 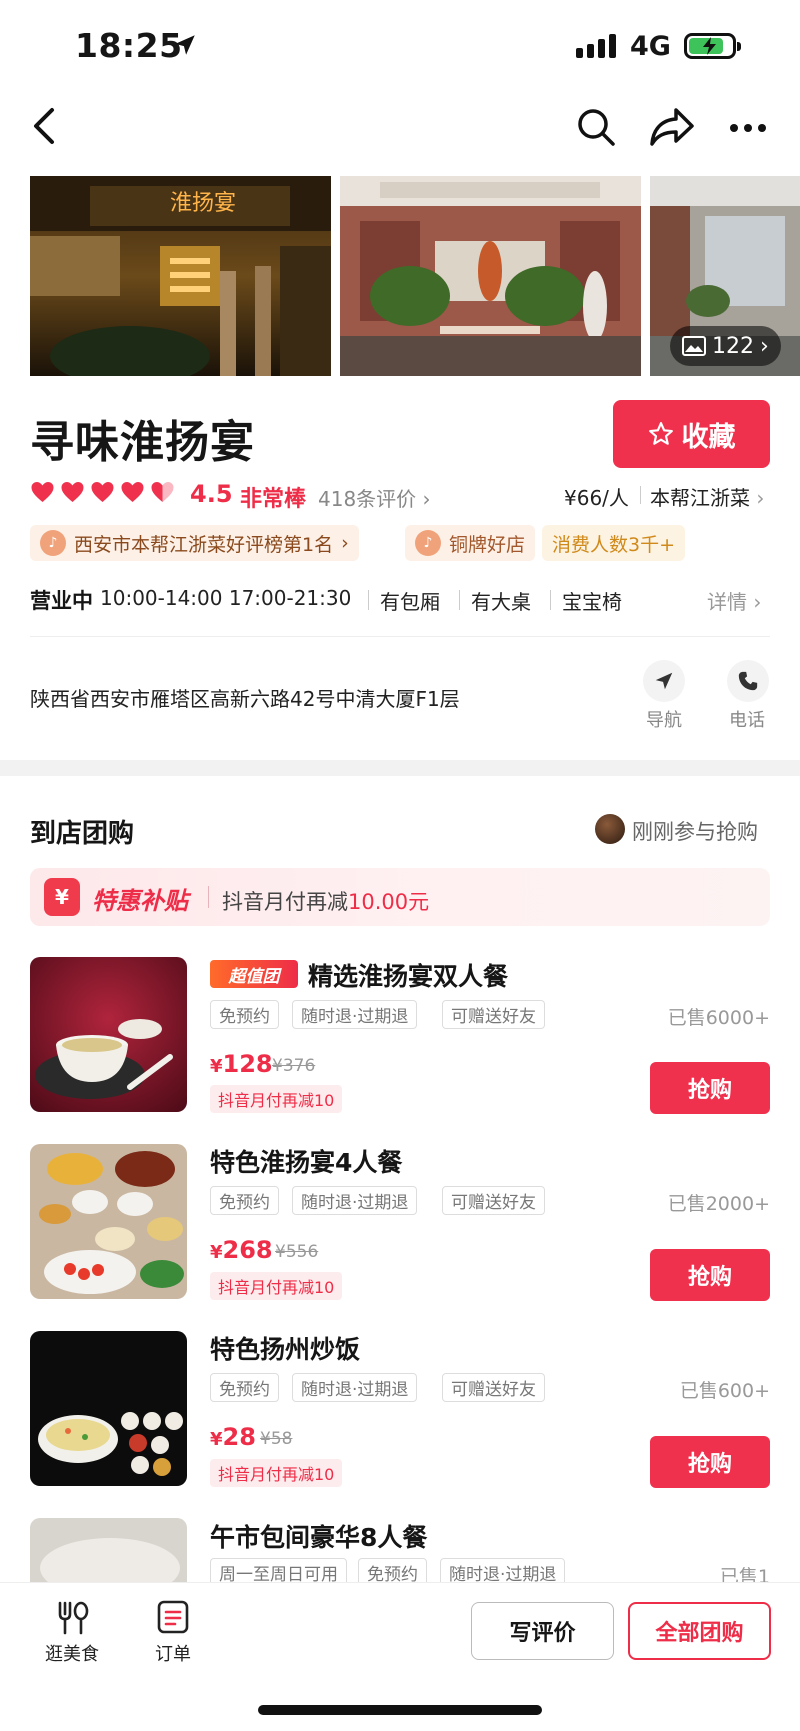 I want to click on review-count-link: 418条评价 ›, so click(x=374, y=497).